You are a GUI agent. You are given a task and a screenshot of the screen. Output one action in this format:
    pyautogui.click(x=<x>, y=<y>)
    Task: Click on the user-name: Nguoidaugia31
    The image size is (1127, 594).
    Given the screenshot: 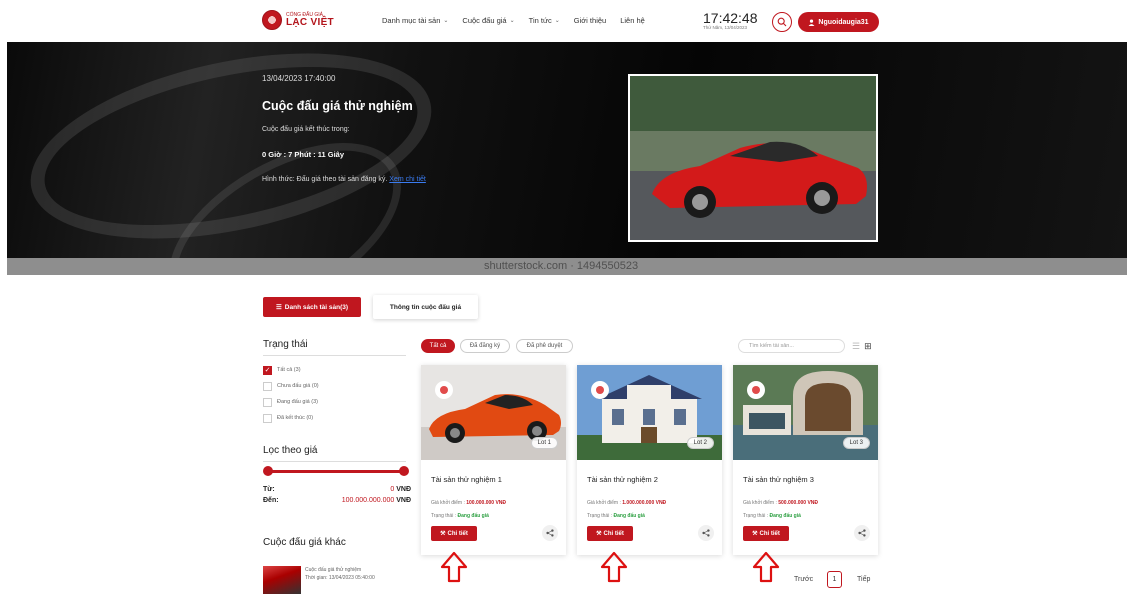 What is the action you would take?
    pyautogui.click(x=843, y=22)
    